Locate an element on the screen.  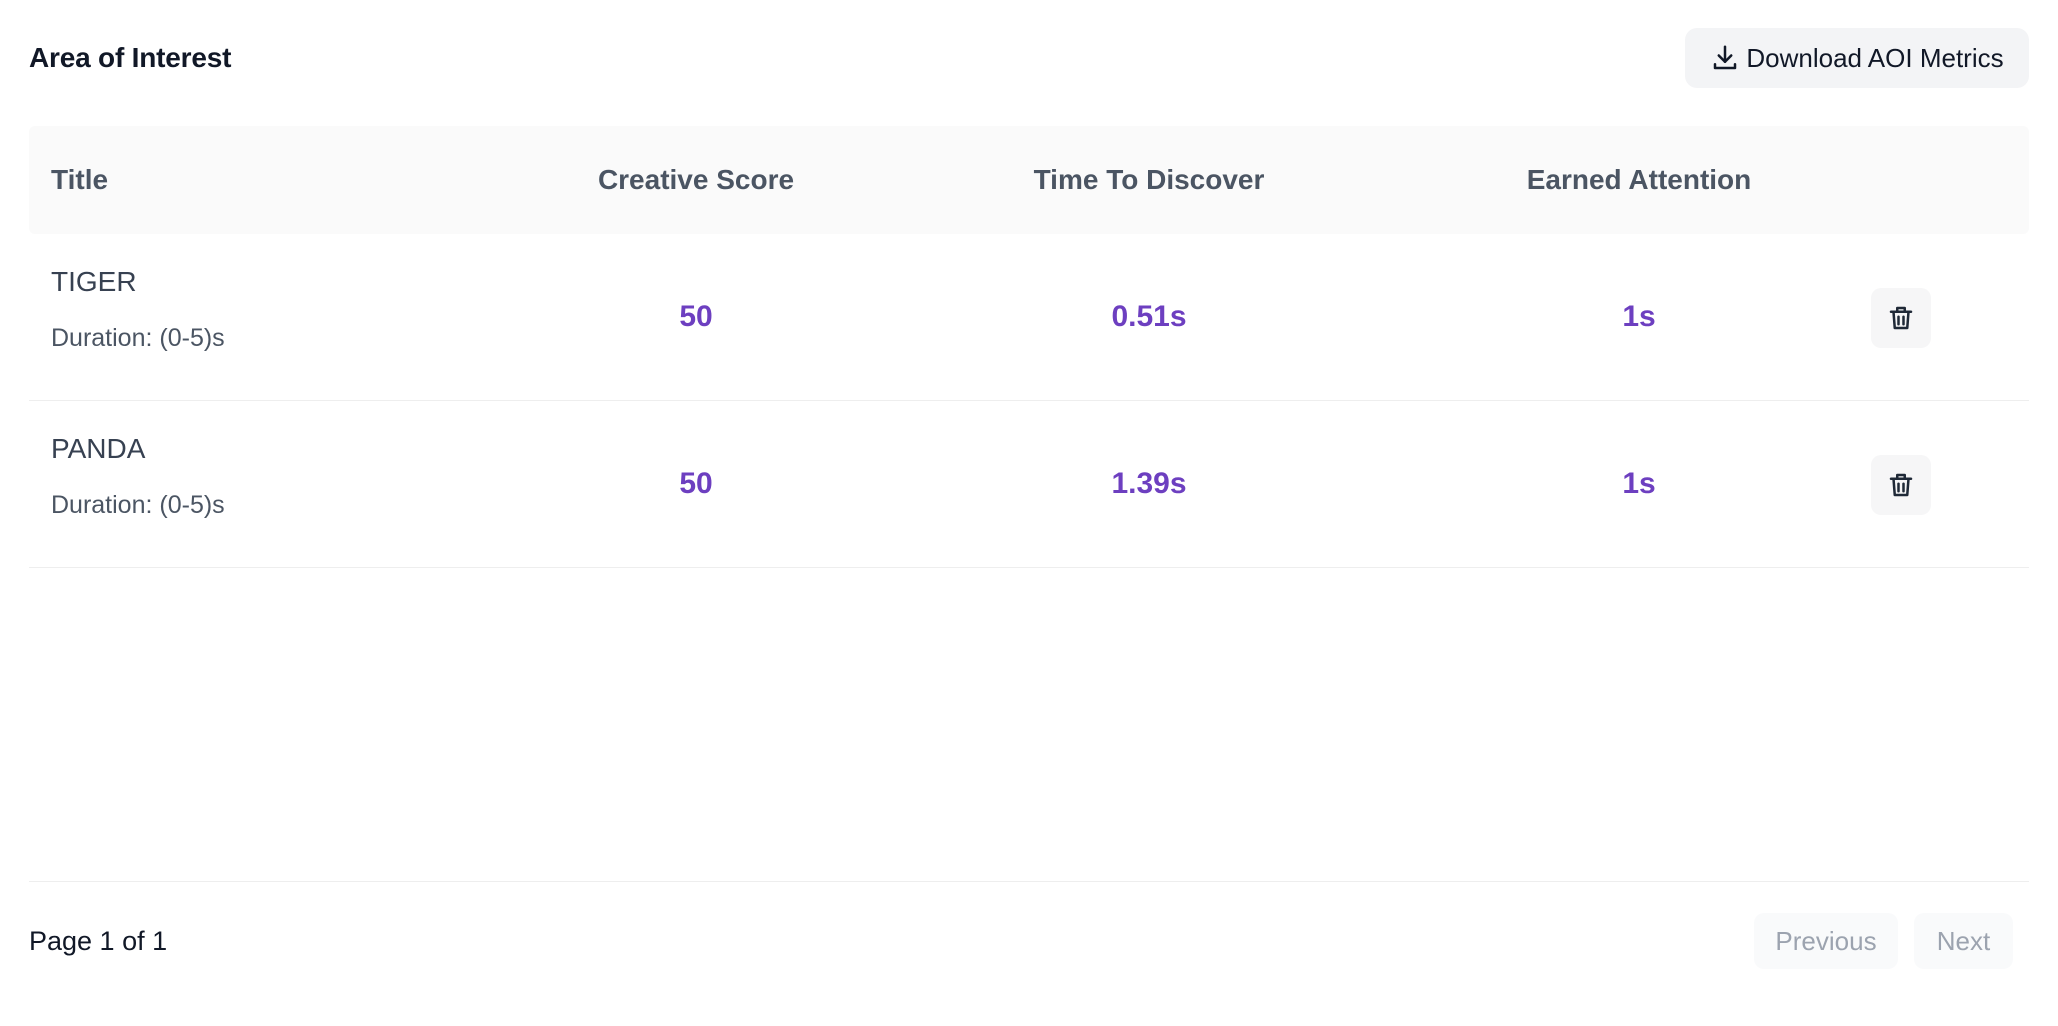
previous-page-button: Previous is located at coordinates (1826, 941).